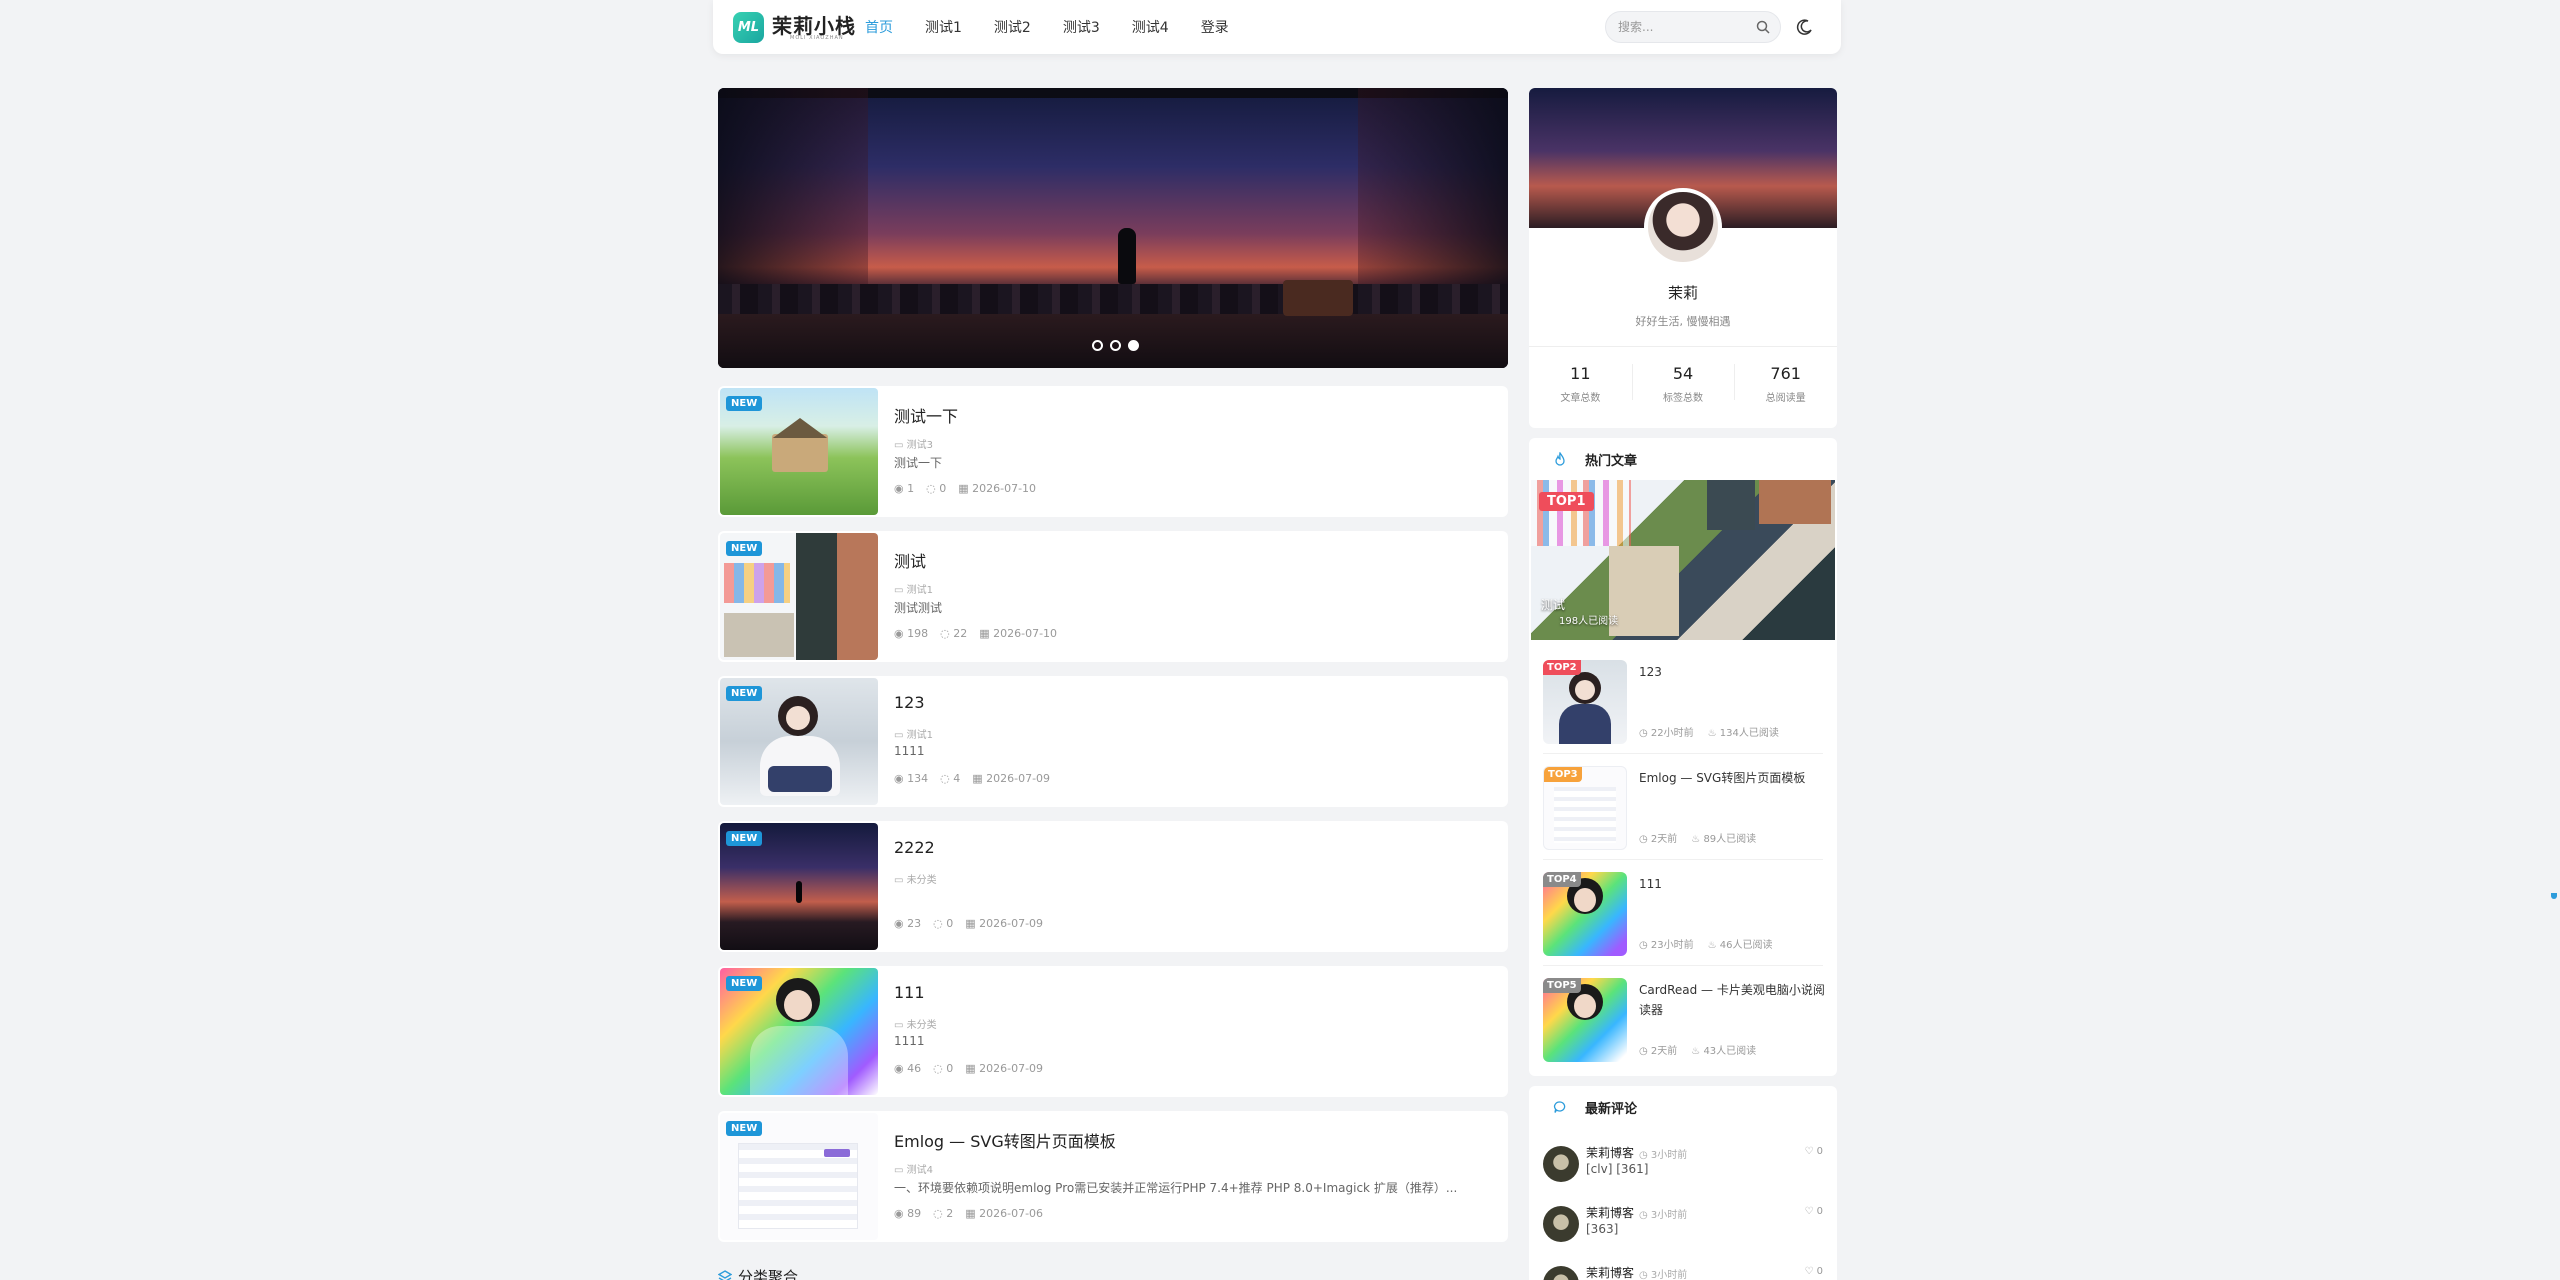 The height and width of the screenshot is (1280, 2560). I want to click on post-date-value: 2026-07-10, so click(1025, 633).